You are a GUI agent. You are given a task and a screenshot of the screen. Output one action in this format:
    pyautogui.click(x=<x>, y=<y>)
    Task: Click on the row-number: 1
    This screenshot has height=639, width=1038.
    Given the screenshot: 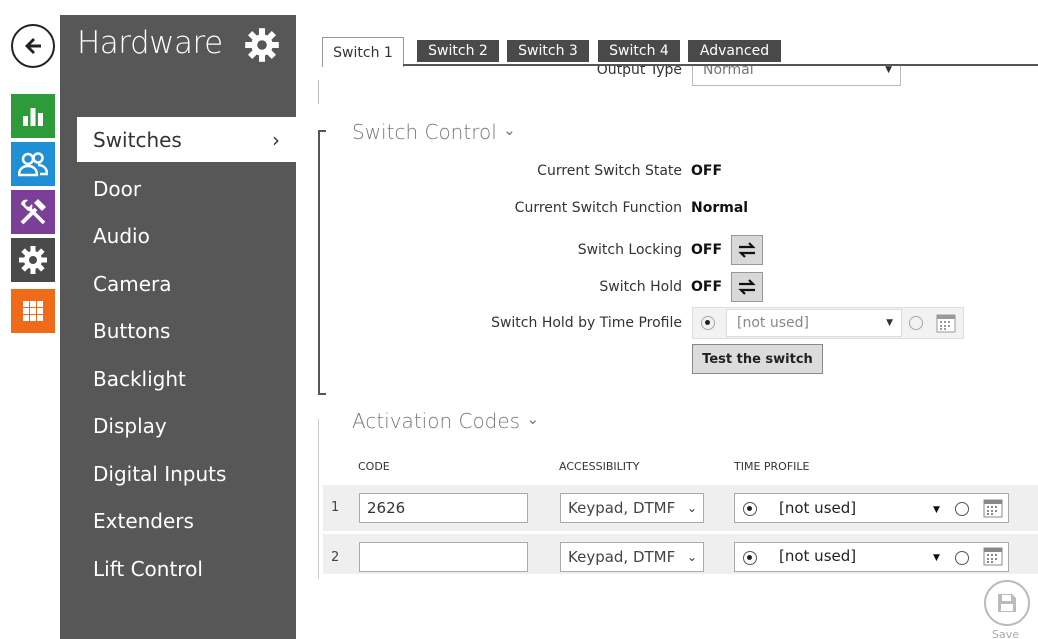 What is the action you would take?
    pyautogui.click(x=335, y=507)
    